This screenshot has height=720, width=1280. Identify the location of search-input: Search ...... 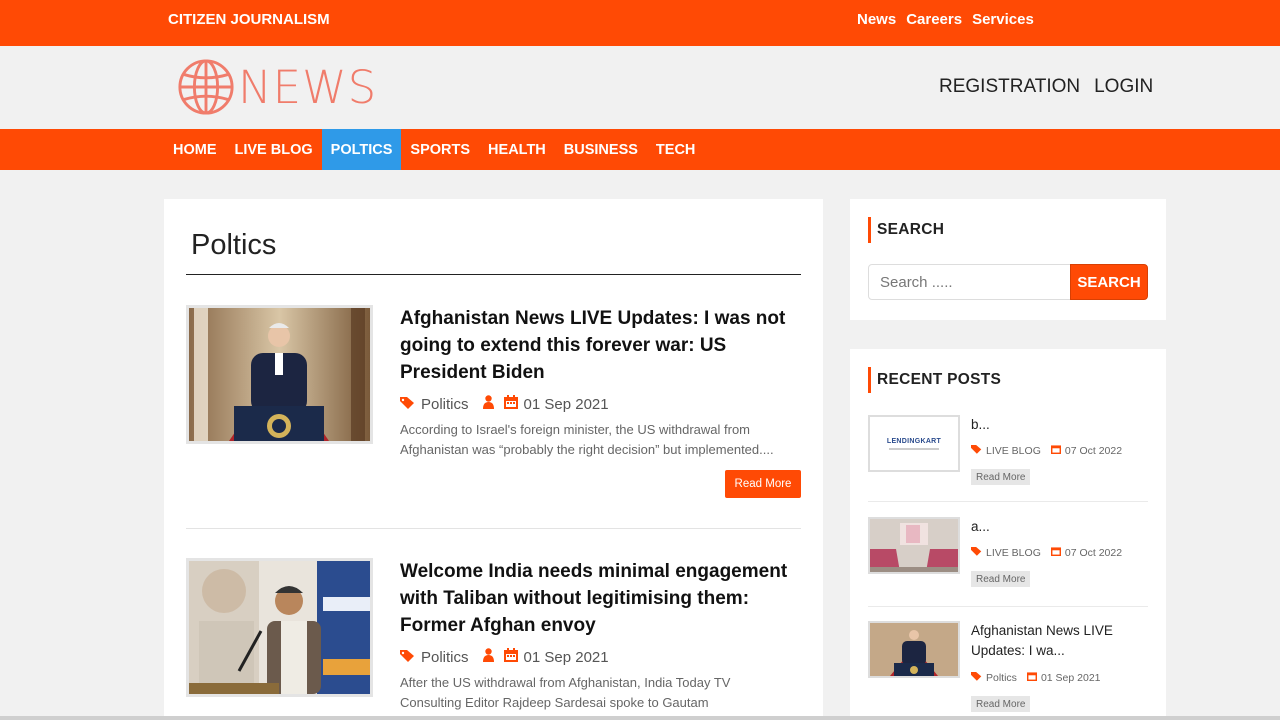
(969, 282).